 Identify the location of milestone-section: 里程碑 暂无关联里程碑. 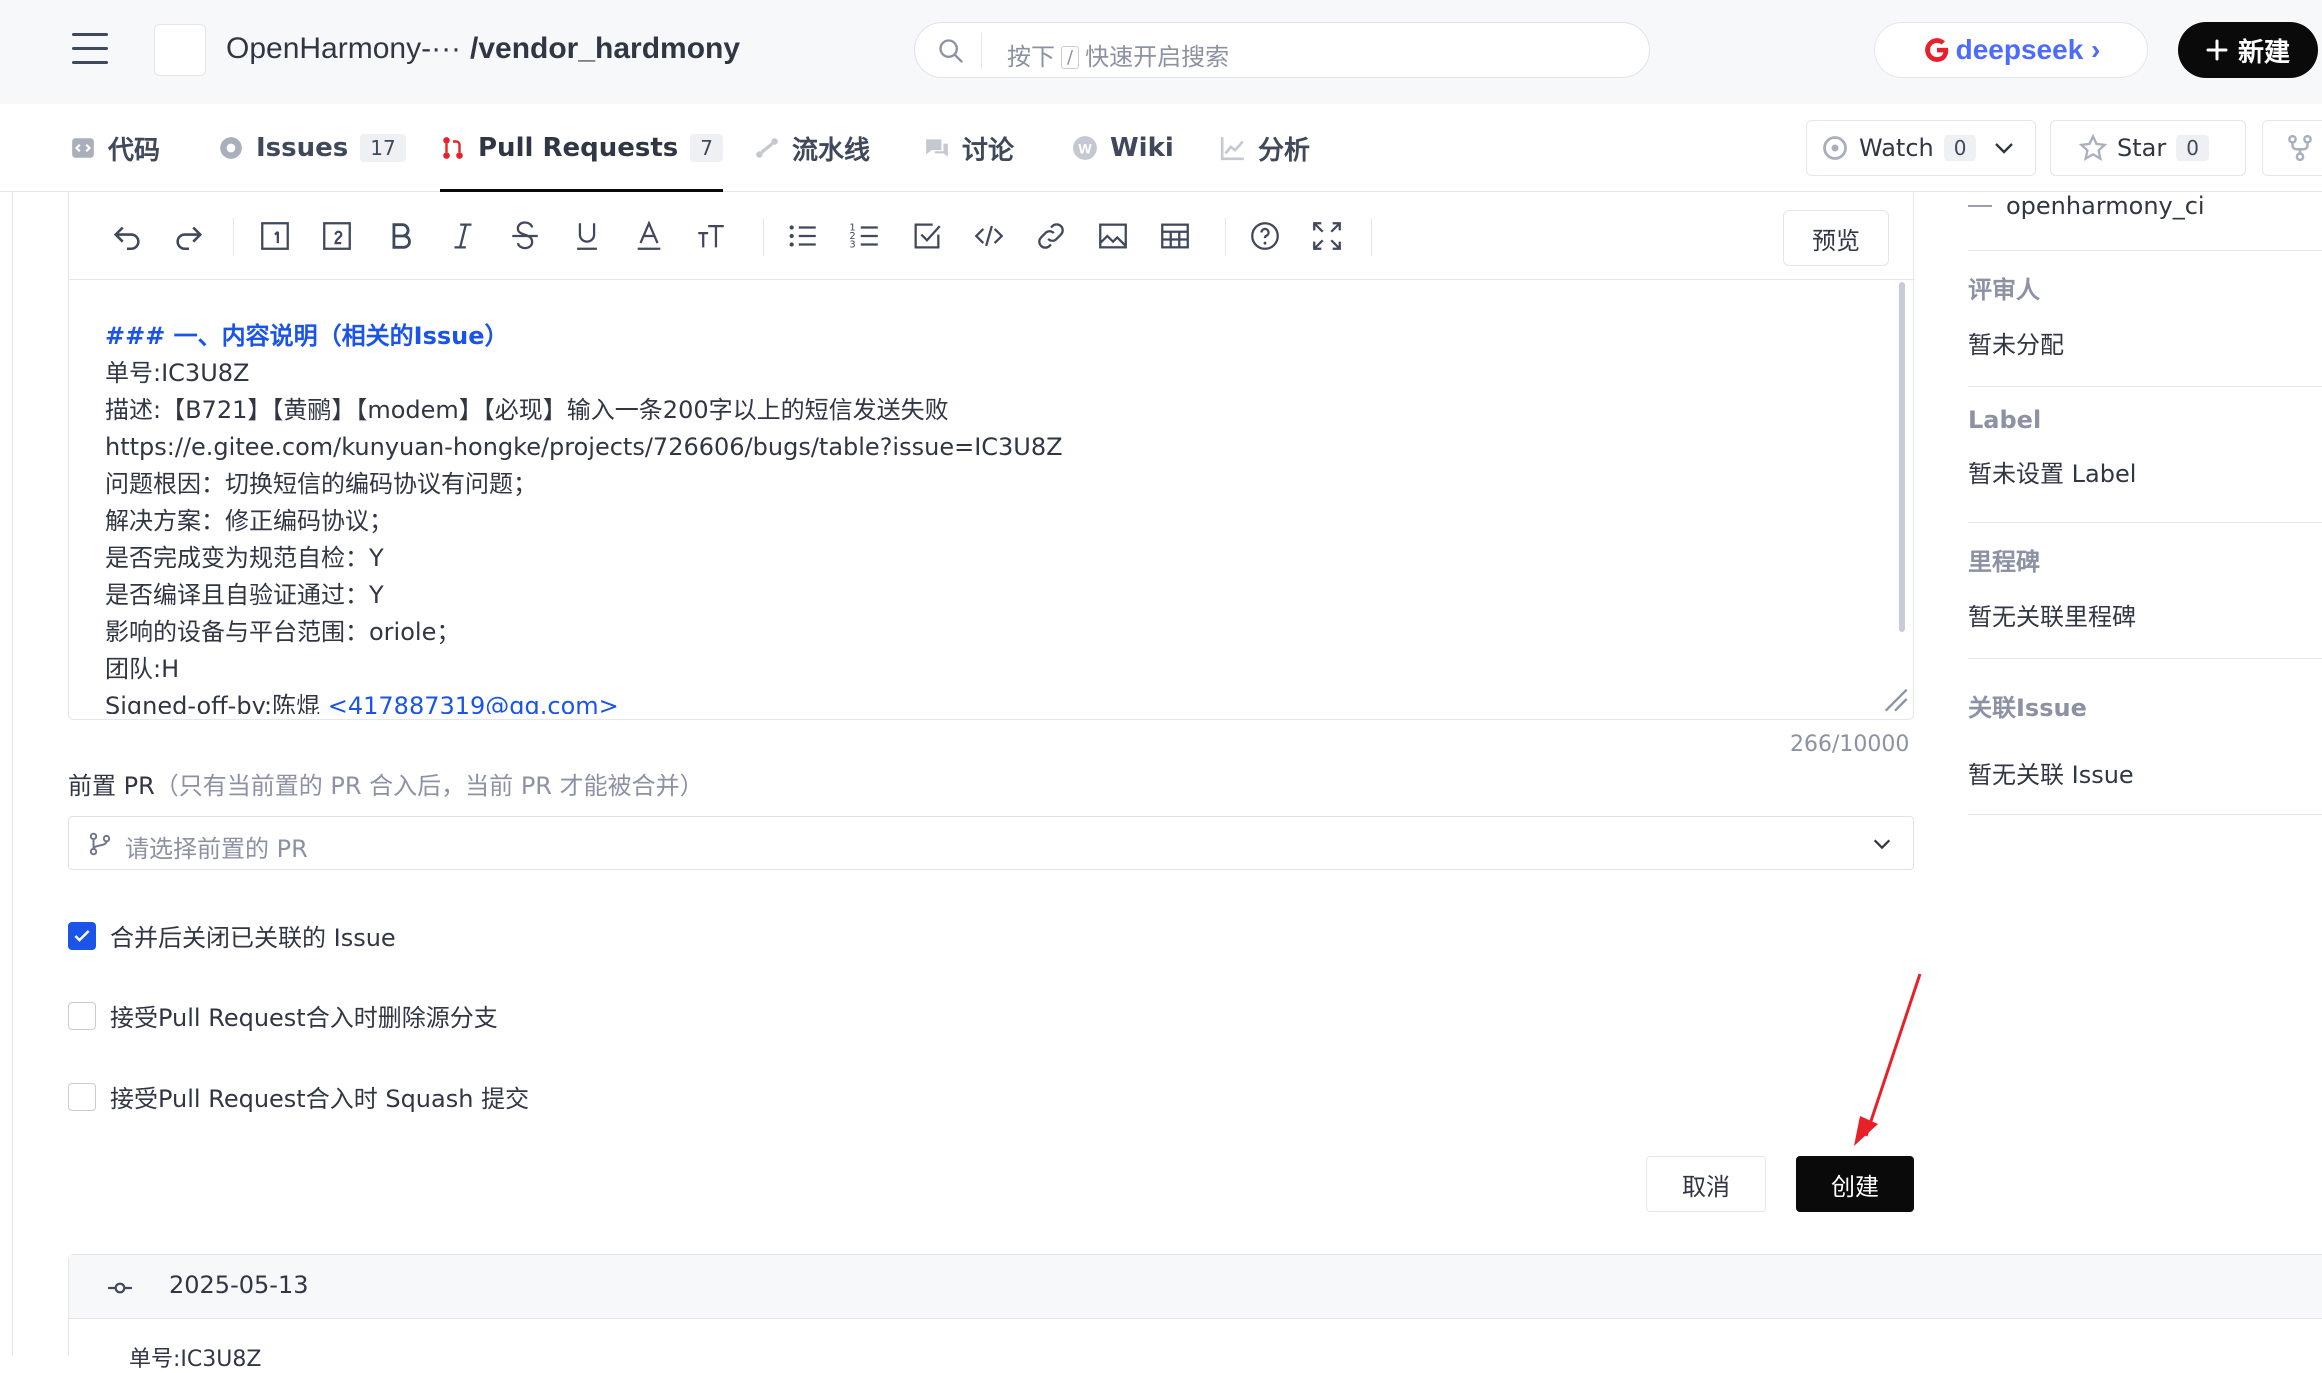
(2145, 587).